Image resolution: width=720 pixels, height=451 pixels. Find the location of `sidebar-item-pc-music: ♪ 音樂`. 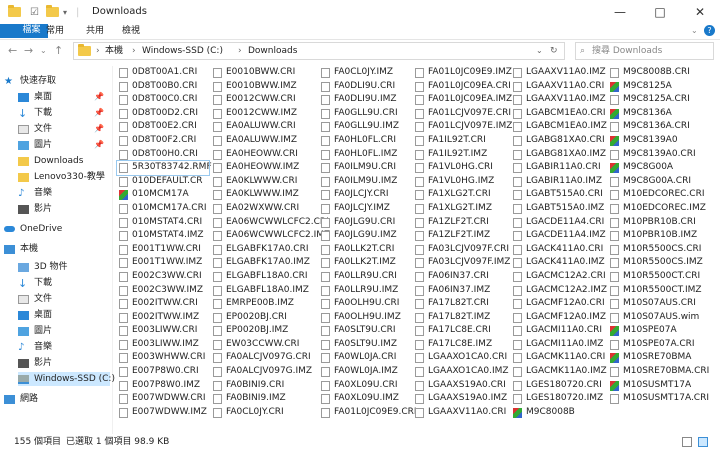

sidebar-item-pc-music: ♪ 音樂 is located at coordinates (64, 347).